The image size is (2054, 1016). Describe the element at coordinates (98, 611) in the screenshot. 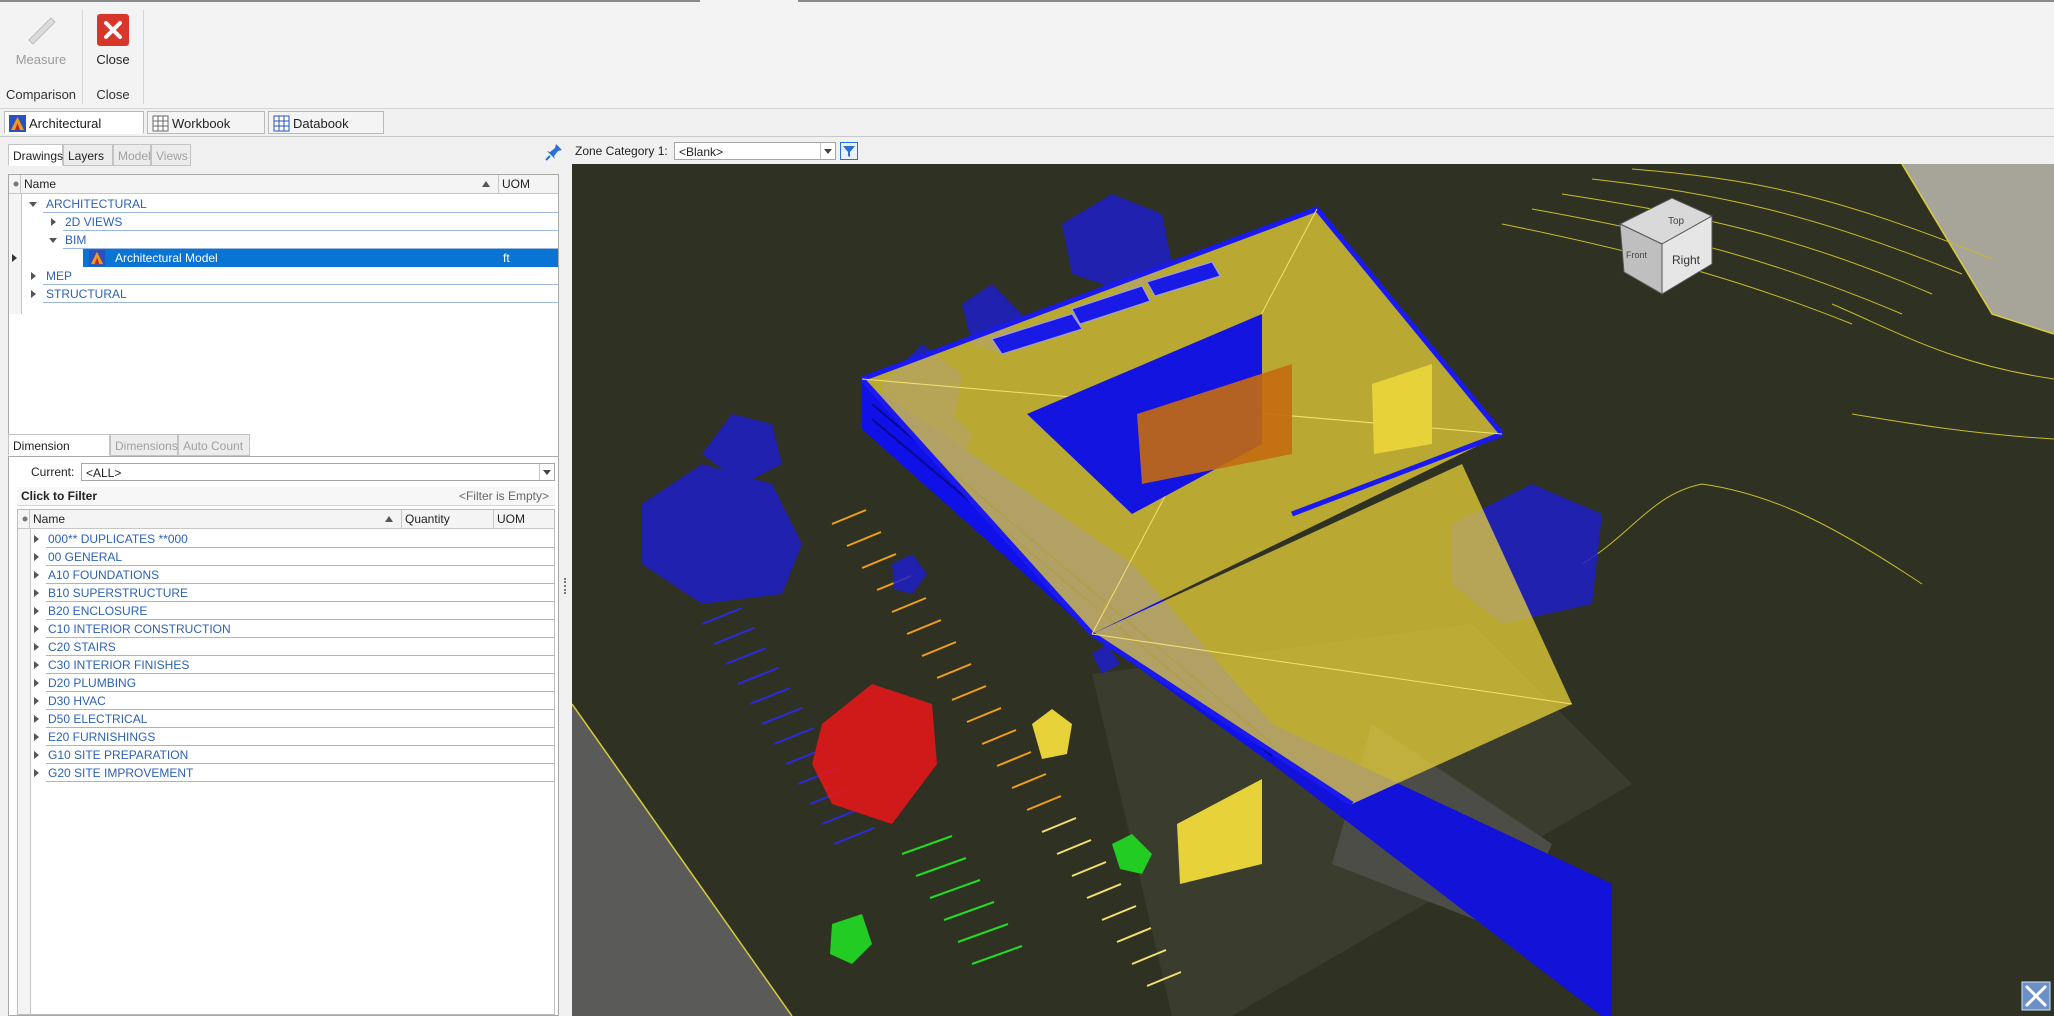

I see `group-label: B20 ENCLOSURE` at that location.